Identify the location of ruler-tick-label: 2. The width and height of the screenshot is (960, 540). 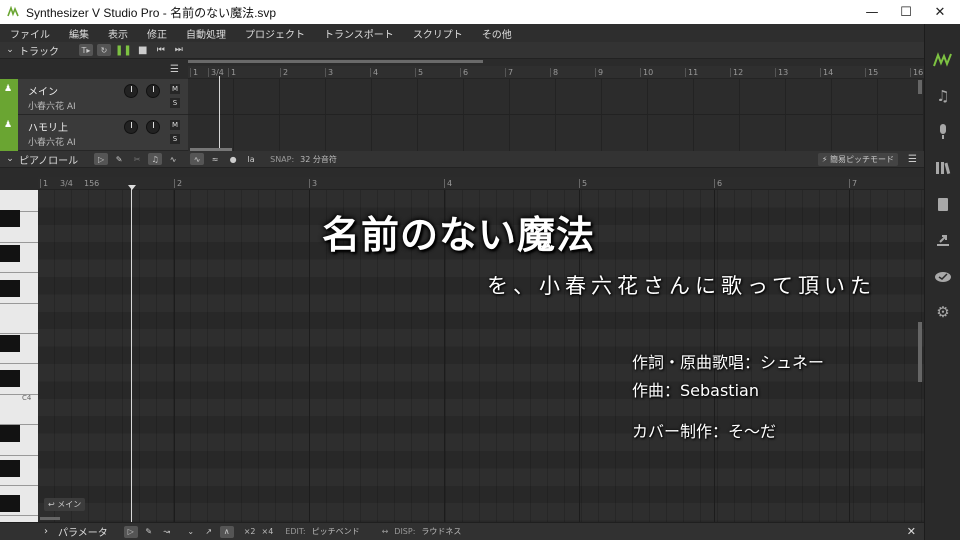
(178, 183).